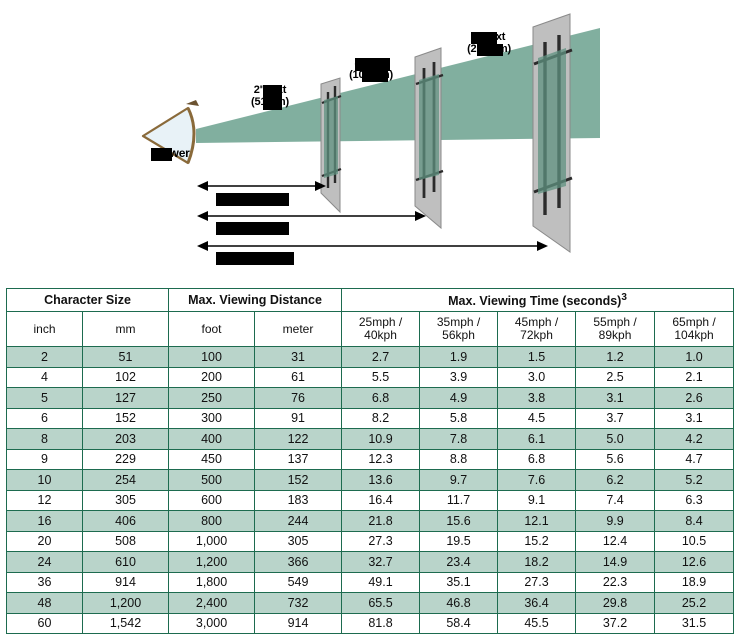  What do you see at coordinates (44, 582) in the screenshot?
I see `cell-inch: 36` at bounding box center [44, 582].